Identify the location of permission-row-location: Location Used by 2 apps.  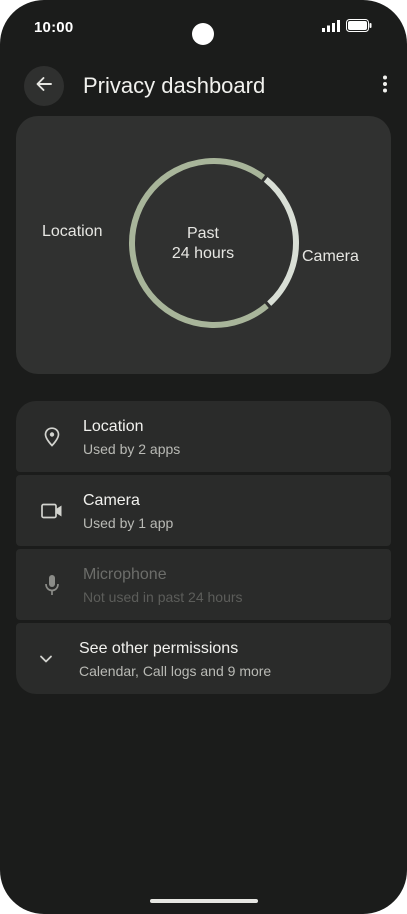
(203, 436).